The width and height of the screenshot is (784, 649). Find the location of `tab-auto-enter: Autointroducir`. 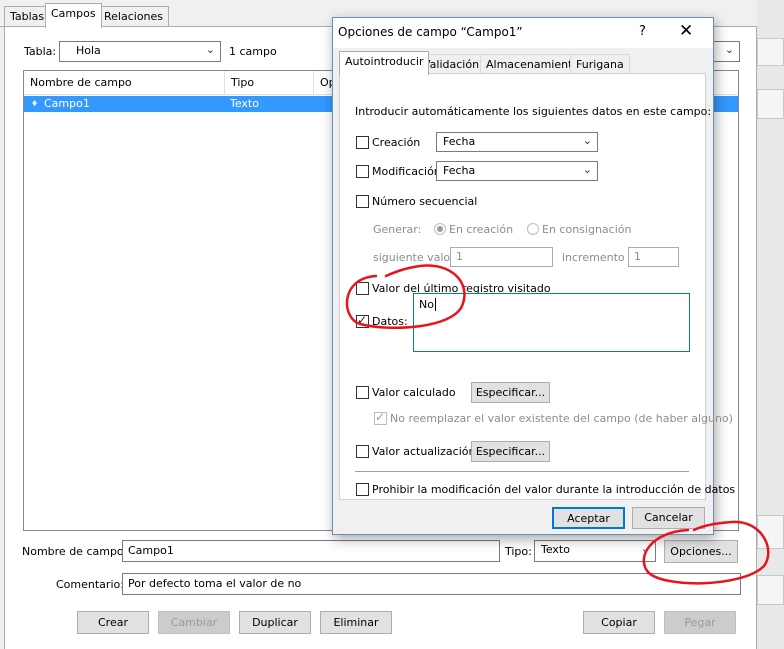

tab-auto-enter: Autointroducir is located at coordinates (384, 63).